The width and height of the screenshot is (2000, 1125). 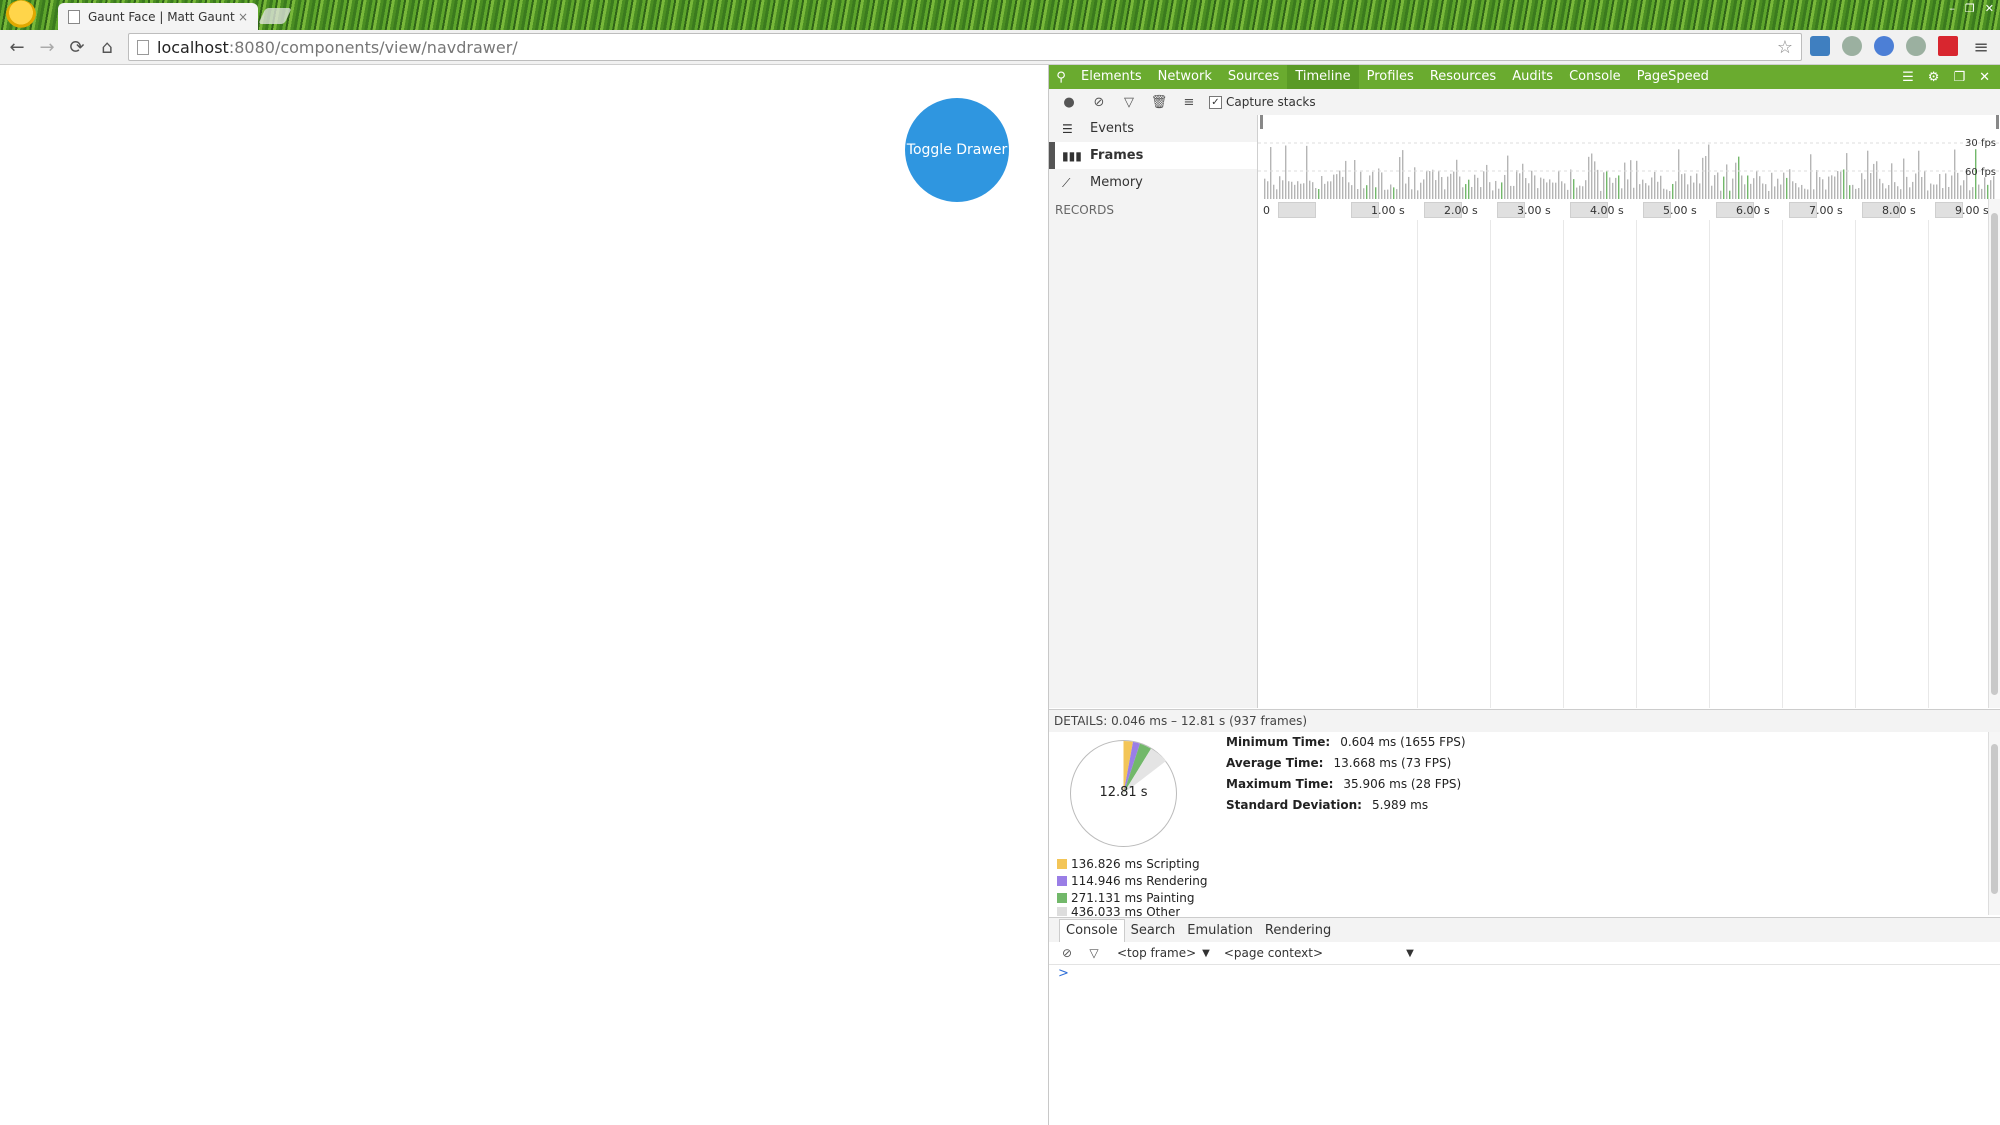 I want to click on tab-sources: Sources, so click(x=1253, y=77).